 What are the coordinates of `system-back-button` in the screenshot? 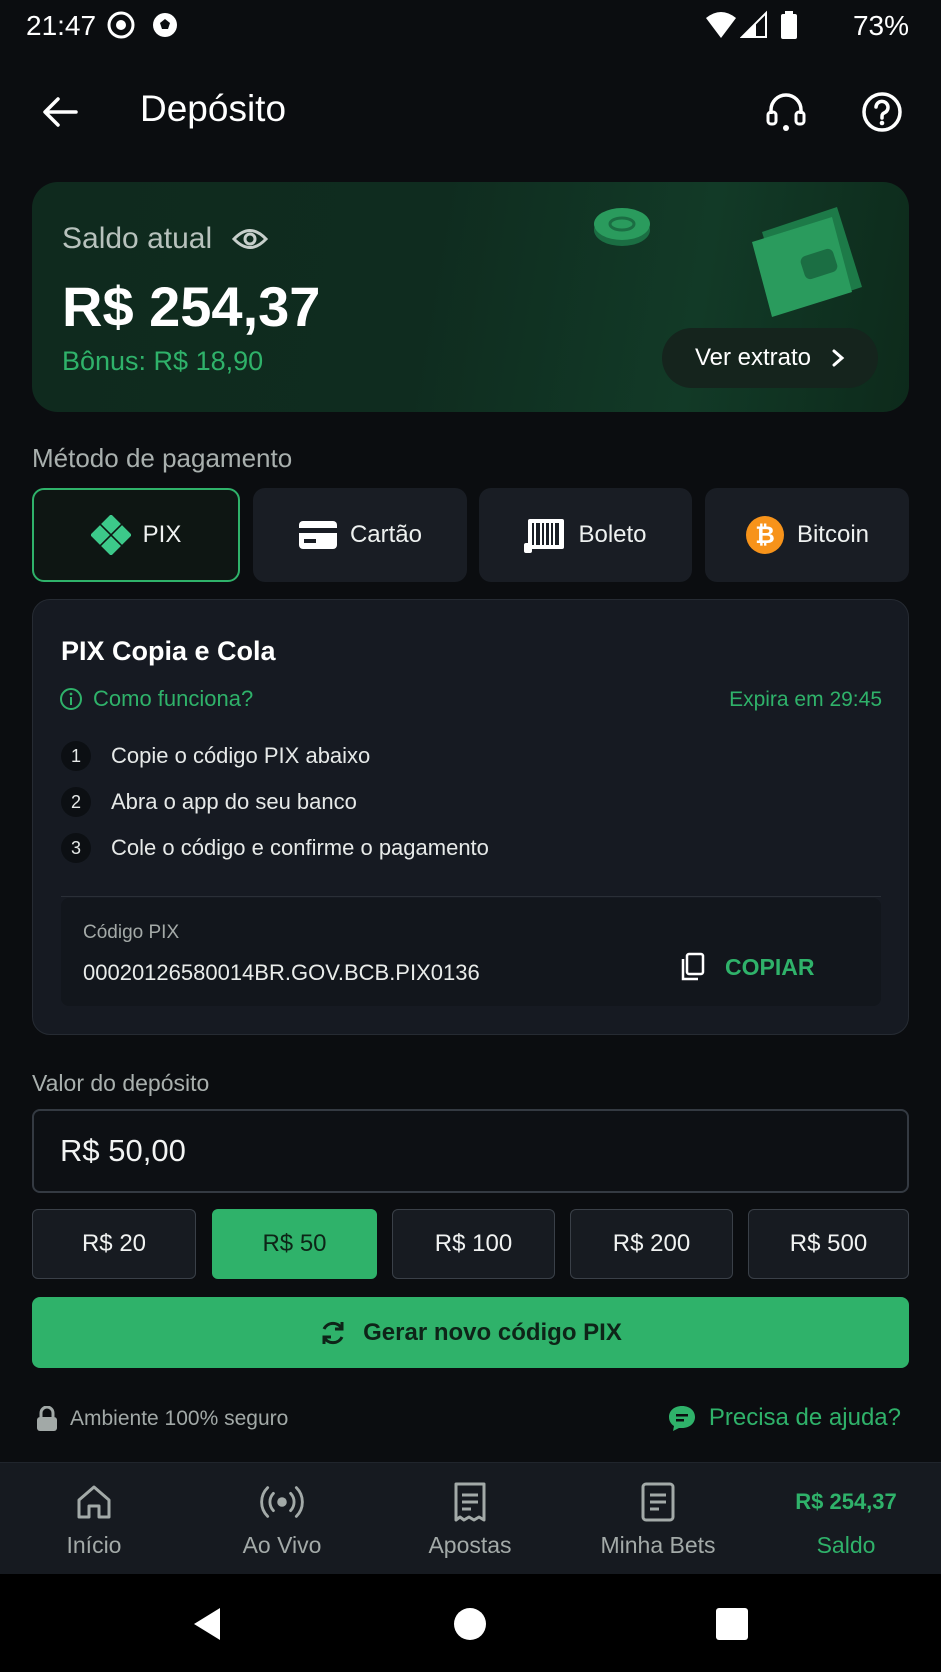 It's located at (206, 1624).